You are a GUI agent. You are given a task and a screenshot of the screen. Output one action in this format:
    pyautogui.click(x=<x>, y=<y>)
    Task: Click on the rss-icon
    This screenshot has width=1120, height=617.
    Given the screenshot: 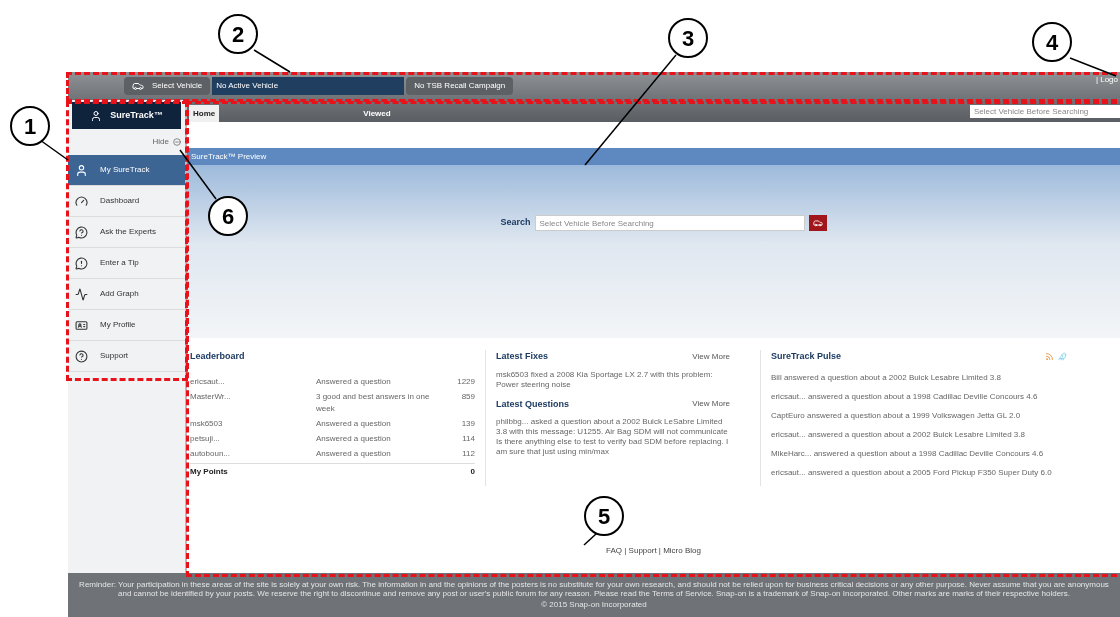 What is the action you would take?
    pyautogui.click(x=1049, y=357)
    